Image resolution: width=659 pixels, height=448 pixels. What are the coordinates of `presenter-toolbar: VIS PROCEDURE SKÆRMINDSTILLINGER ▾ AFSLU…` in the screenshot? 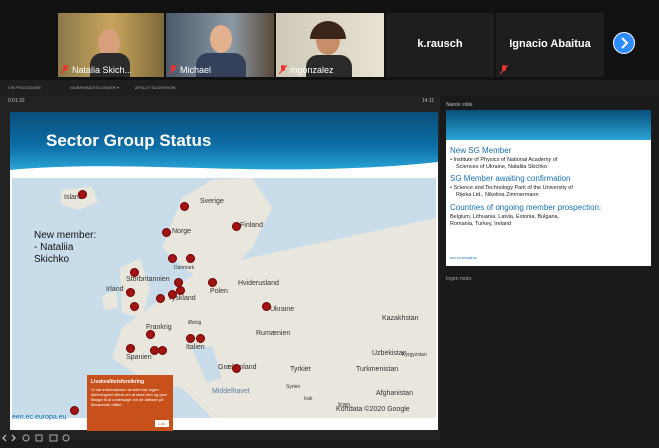 It's located at (329, 88).